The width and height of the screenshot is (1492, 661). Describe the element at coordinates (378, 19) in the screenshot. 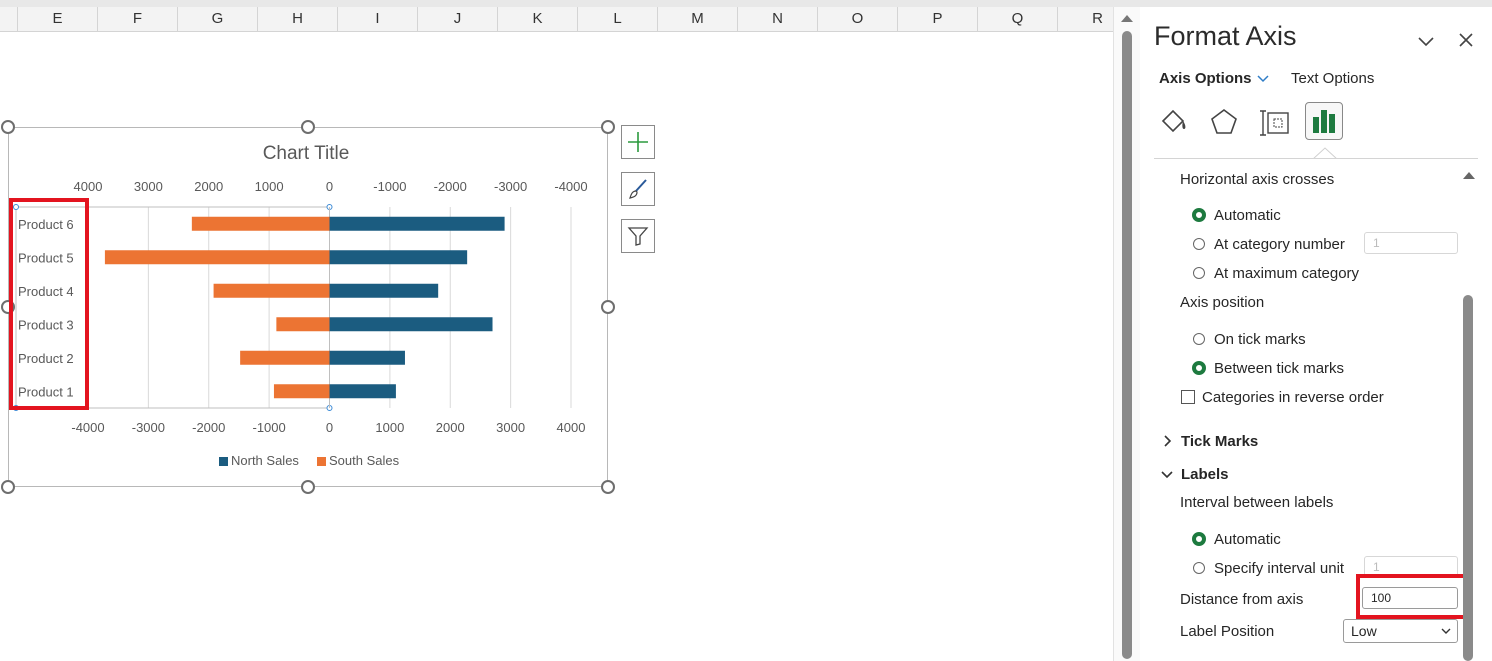

I see `column-header-i: I` at that location.